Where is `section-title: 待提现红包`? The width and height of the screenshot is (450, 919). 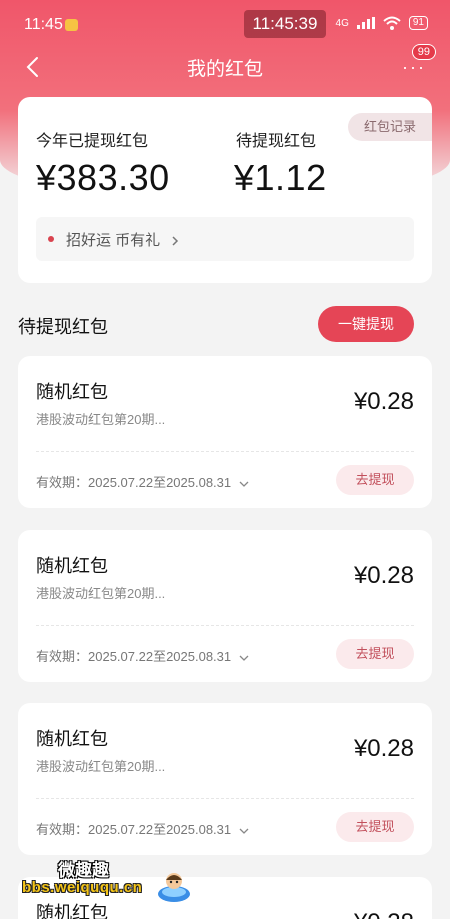
section-title: 待提现红包 is located at coordinates (63, 327).